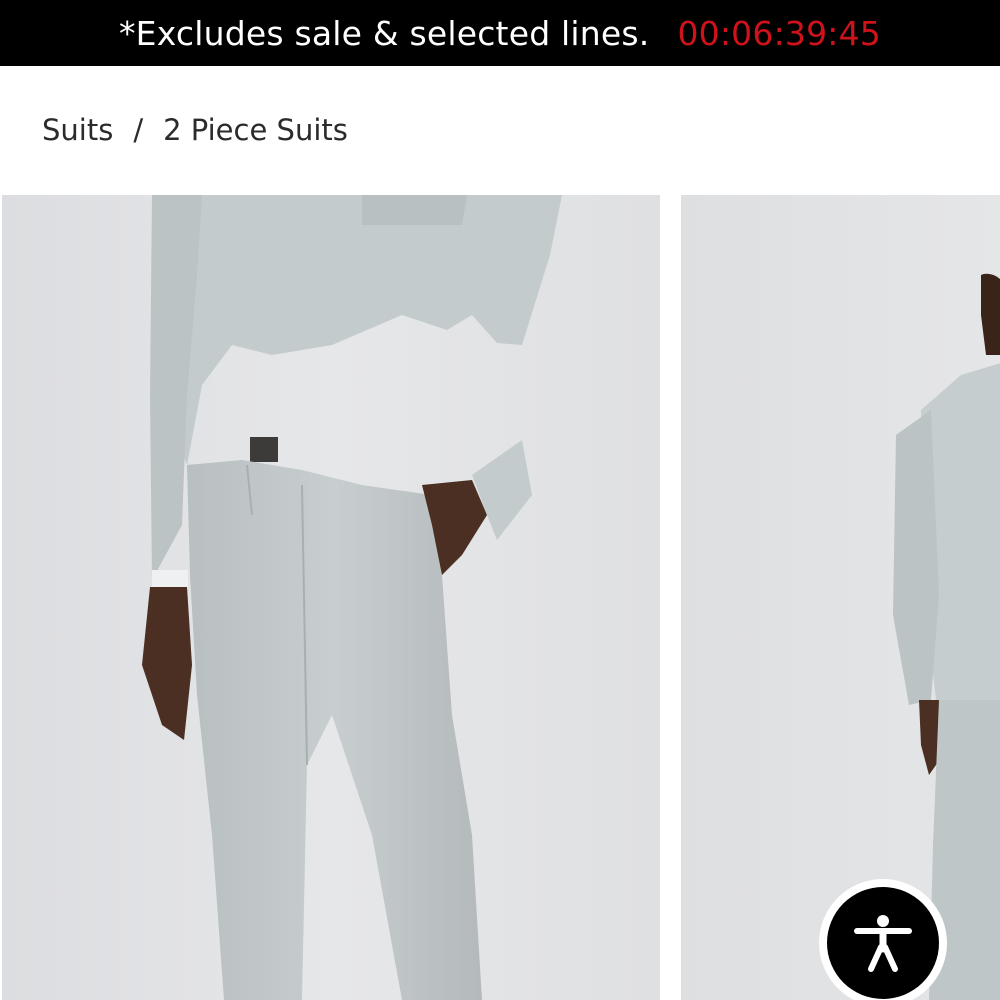 The height and width of the screenshot is (1000, 1000). Describe the element at coordinates (384, 33) in the screenshot. I see `promo-message: *Excludes sale & selected lines.` at that location.